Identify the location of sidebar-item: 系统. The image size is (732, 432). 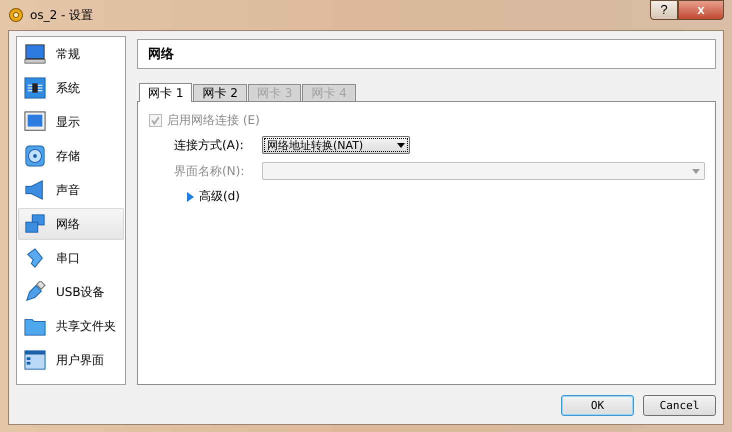
(71, 88).